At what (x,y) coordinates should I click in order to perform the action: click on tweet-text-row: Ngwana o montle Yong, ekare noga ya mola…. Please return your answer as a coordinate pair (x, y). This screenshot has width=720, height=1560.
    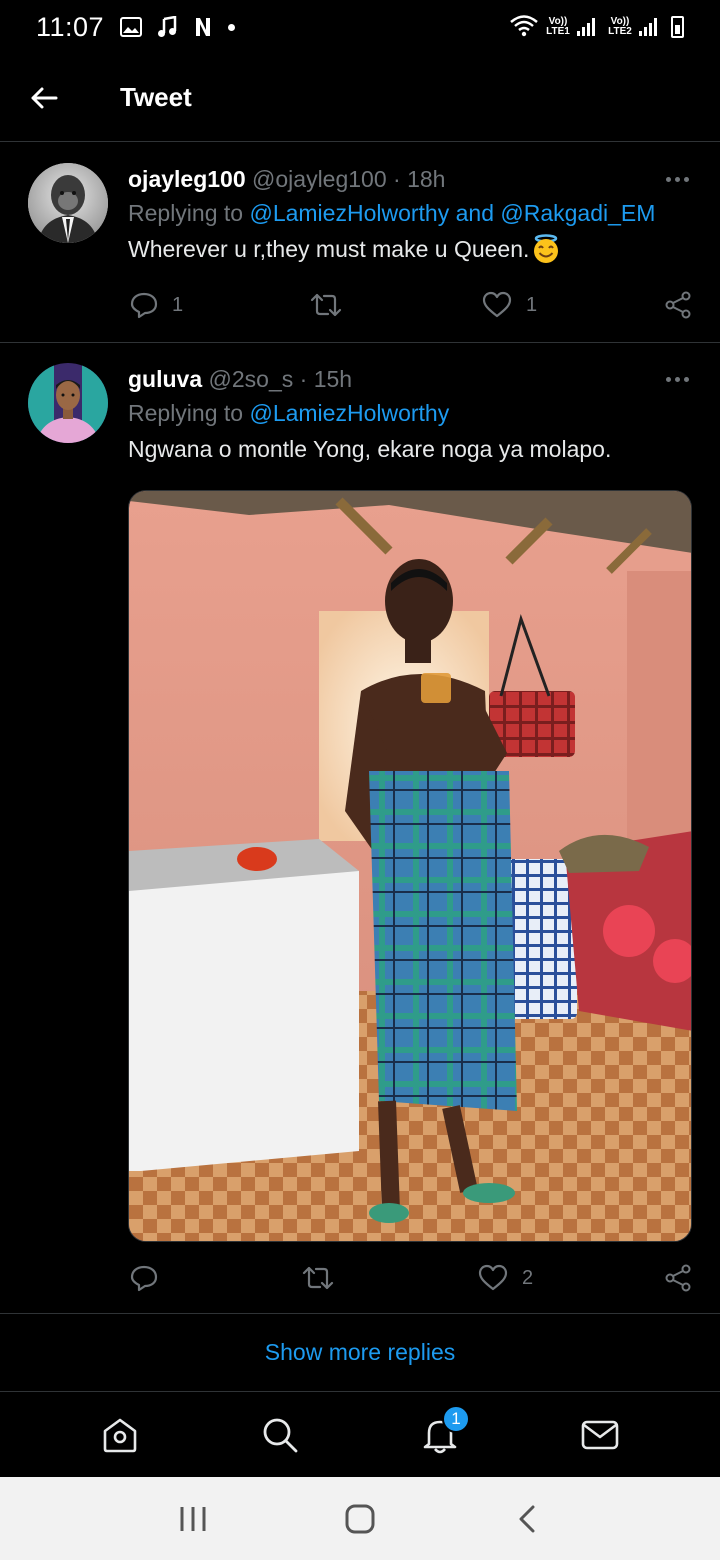
    Looking at the image, I should click on (410, 449).